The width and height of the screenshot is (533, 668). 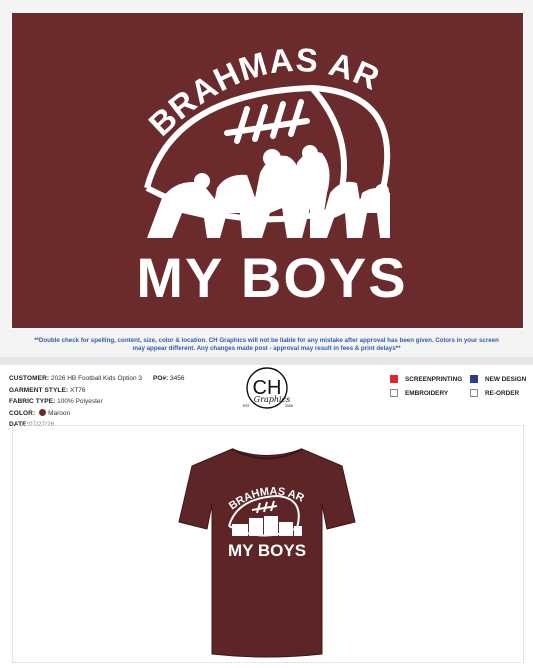 What do you see at coordinates (29, 378) in the screenshot?
I see `customer-label: CUSTOMER:` at bounding box center [29, 378].